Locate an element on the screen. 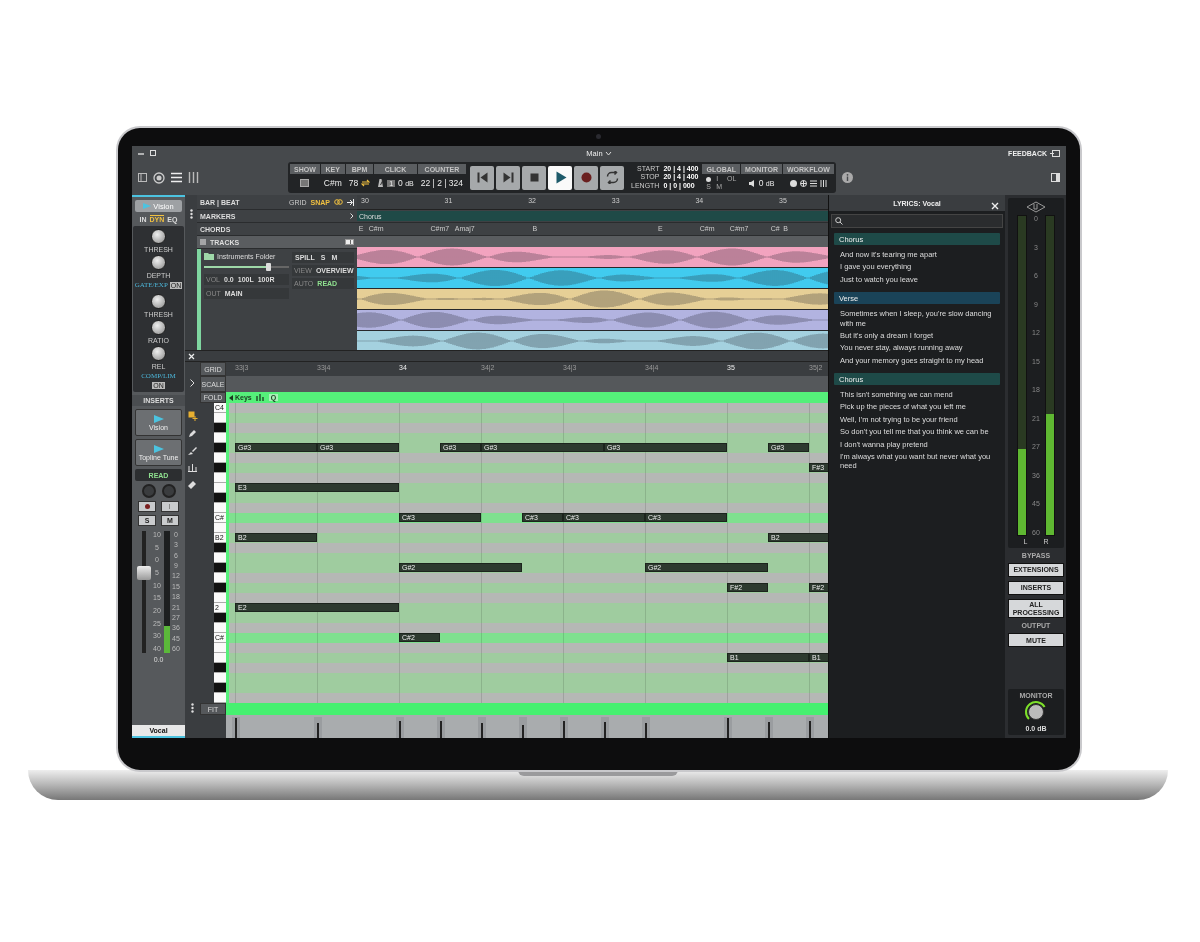  speaker-icon is located at coordinates (752, 183).